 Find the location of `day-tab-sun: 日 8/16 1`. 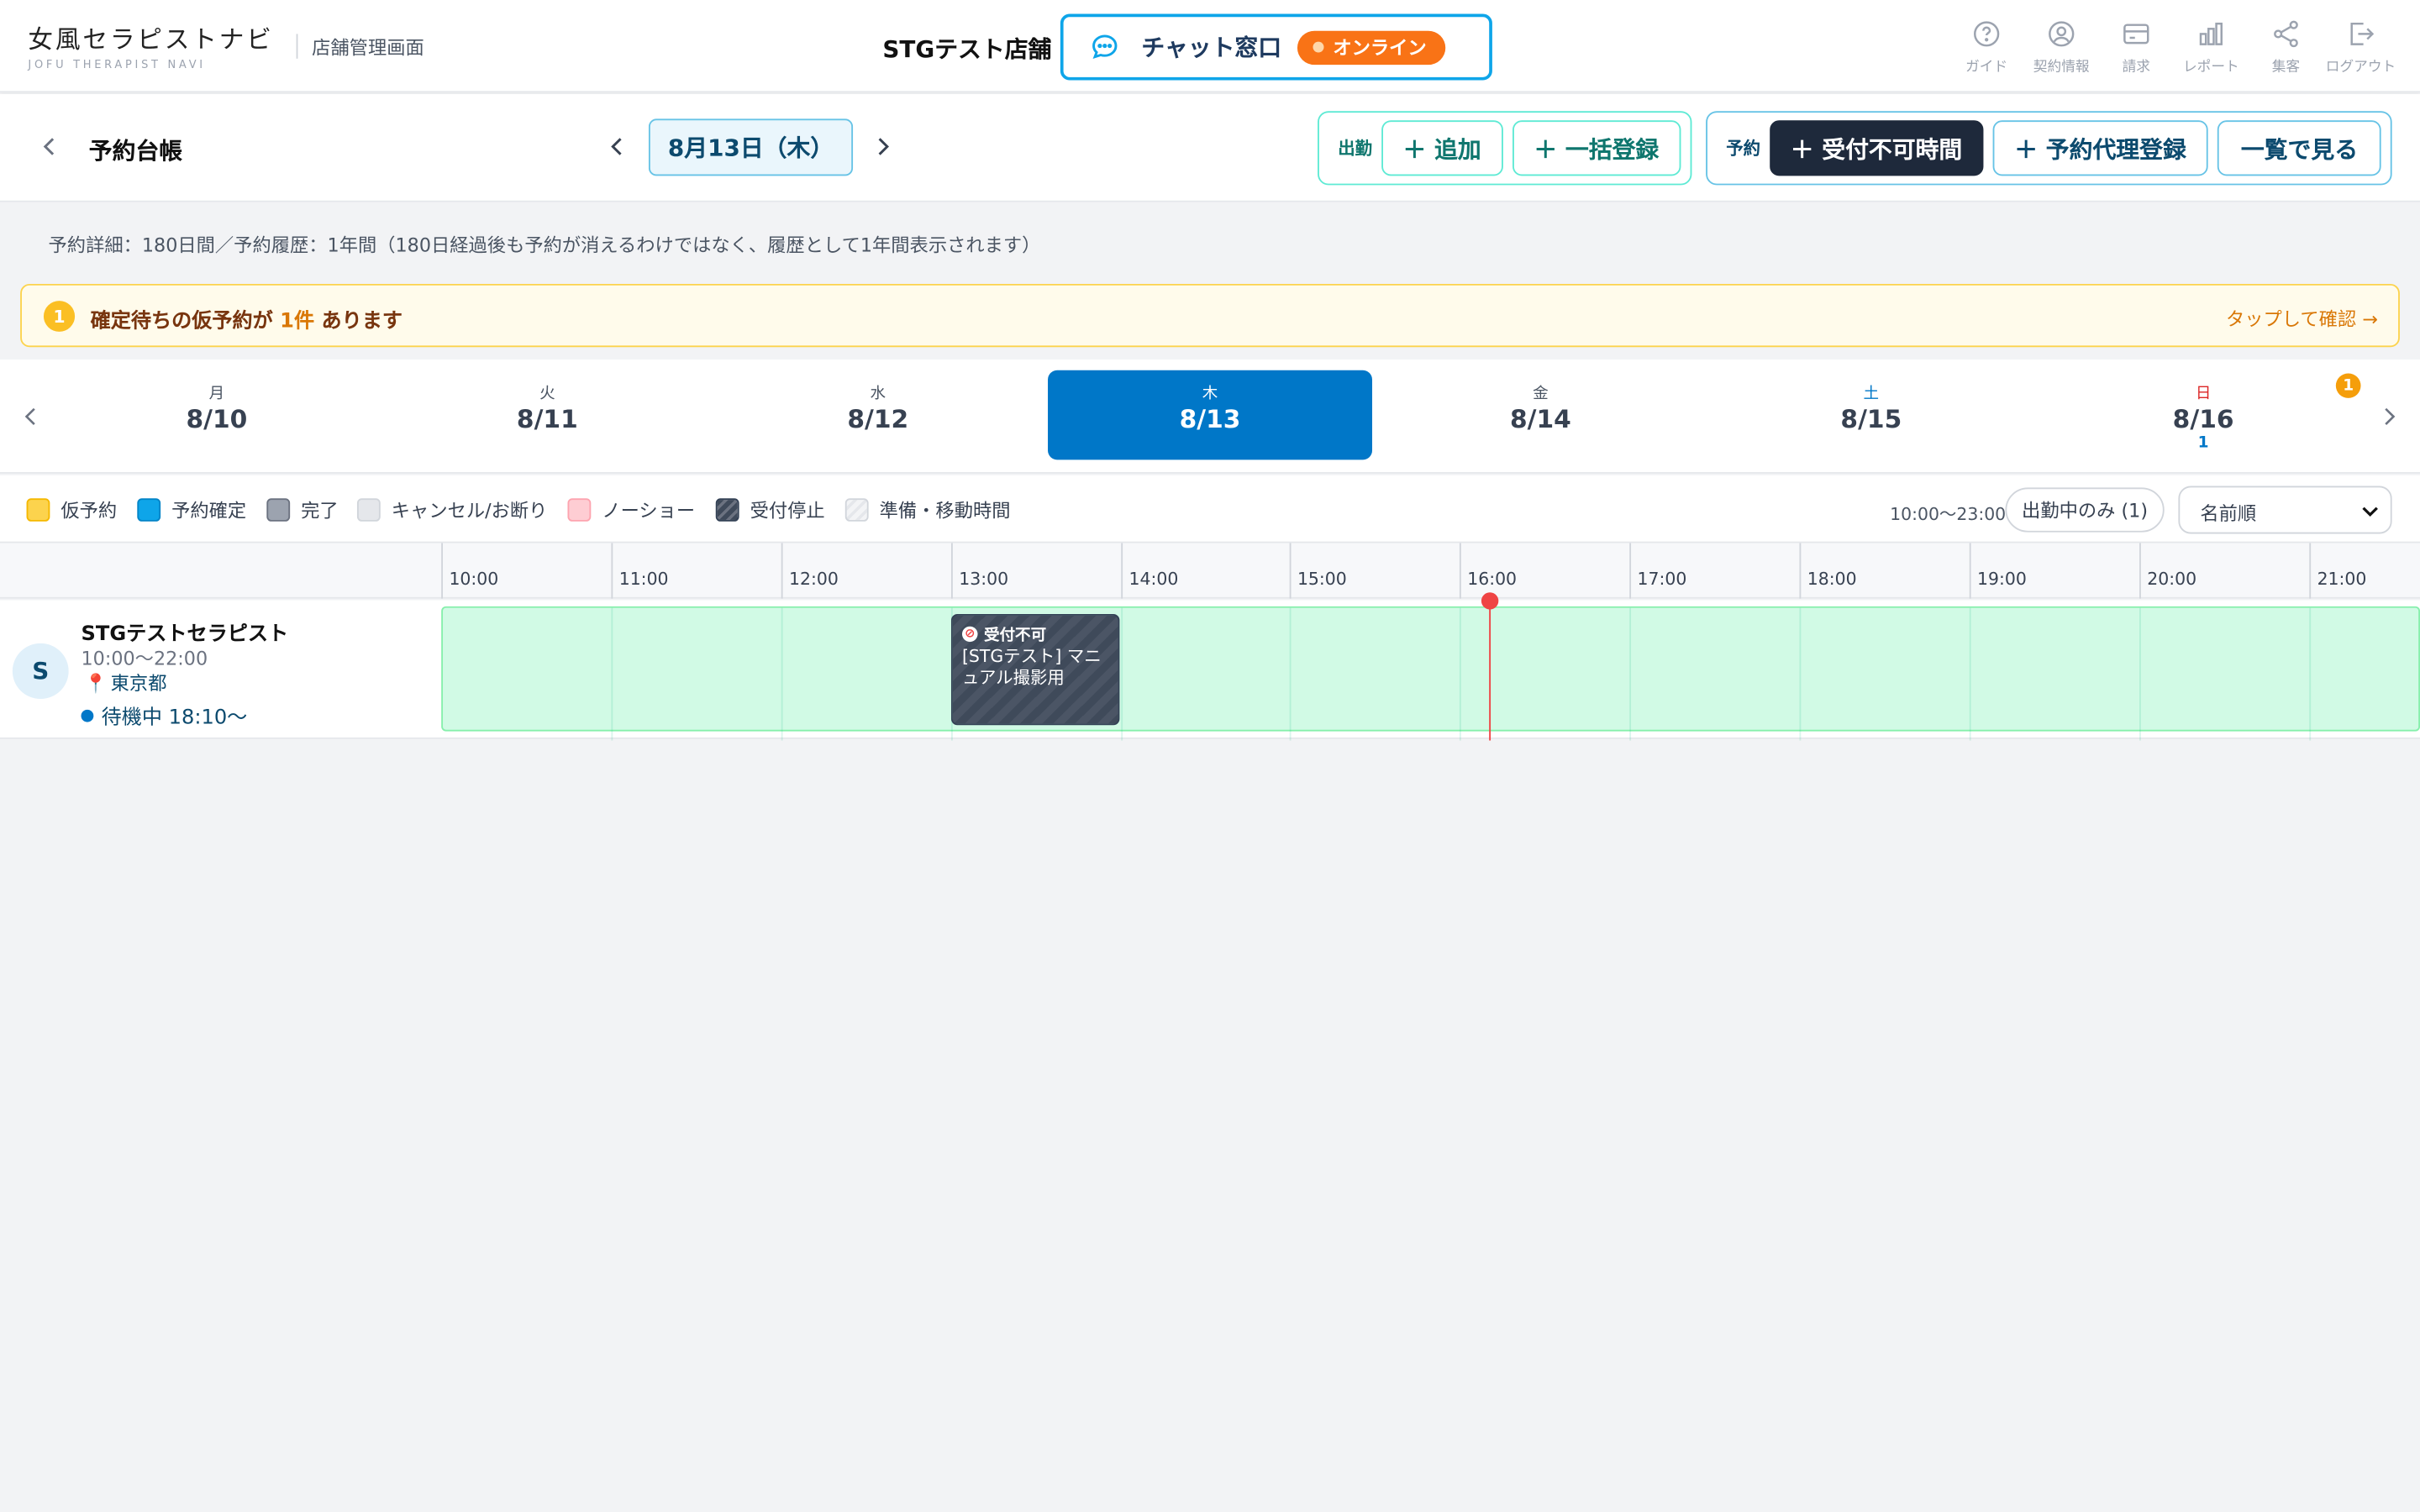

day-tab-sun: 日 8/16 1 is located at coordinates (2203, 415).